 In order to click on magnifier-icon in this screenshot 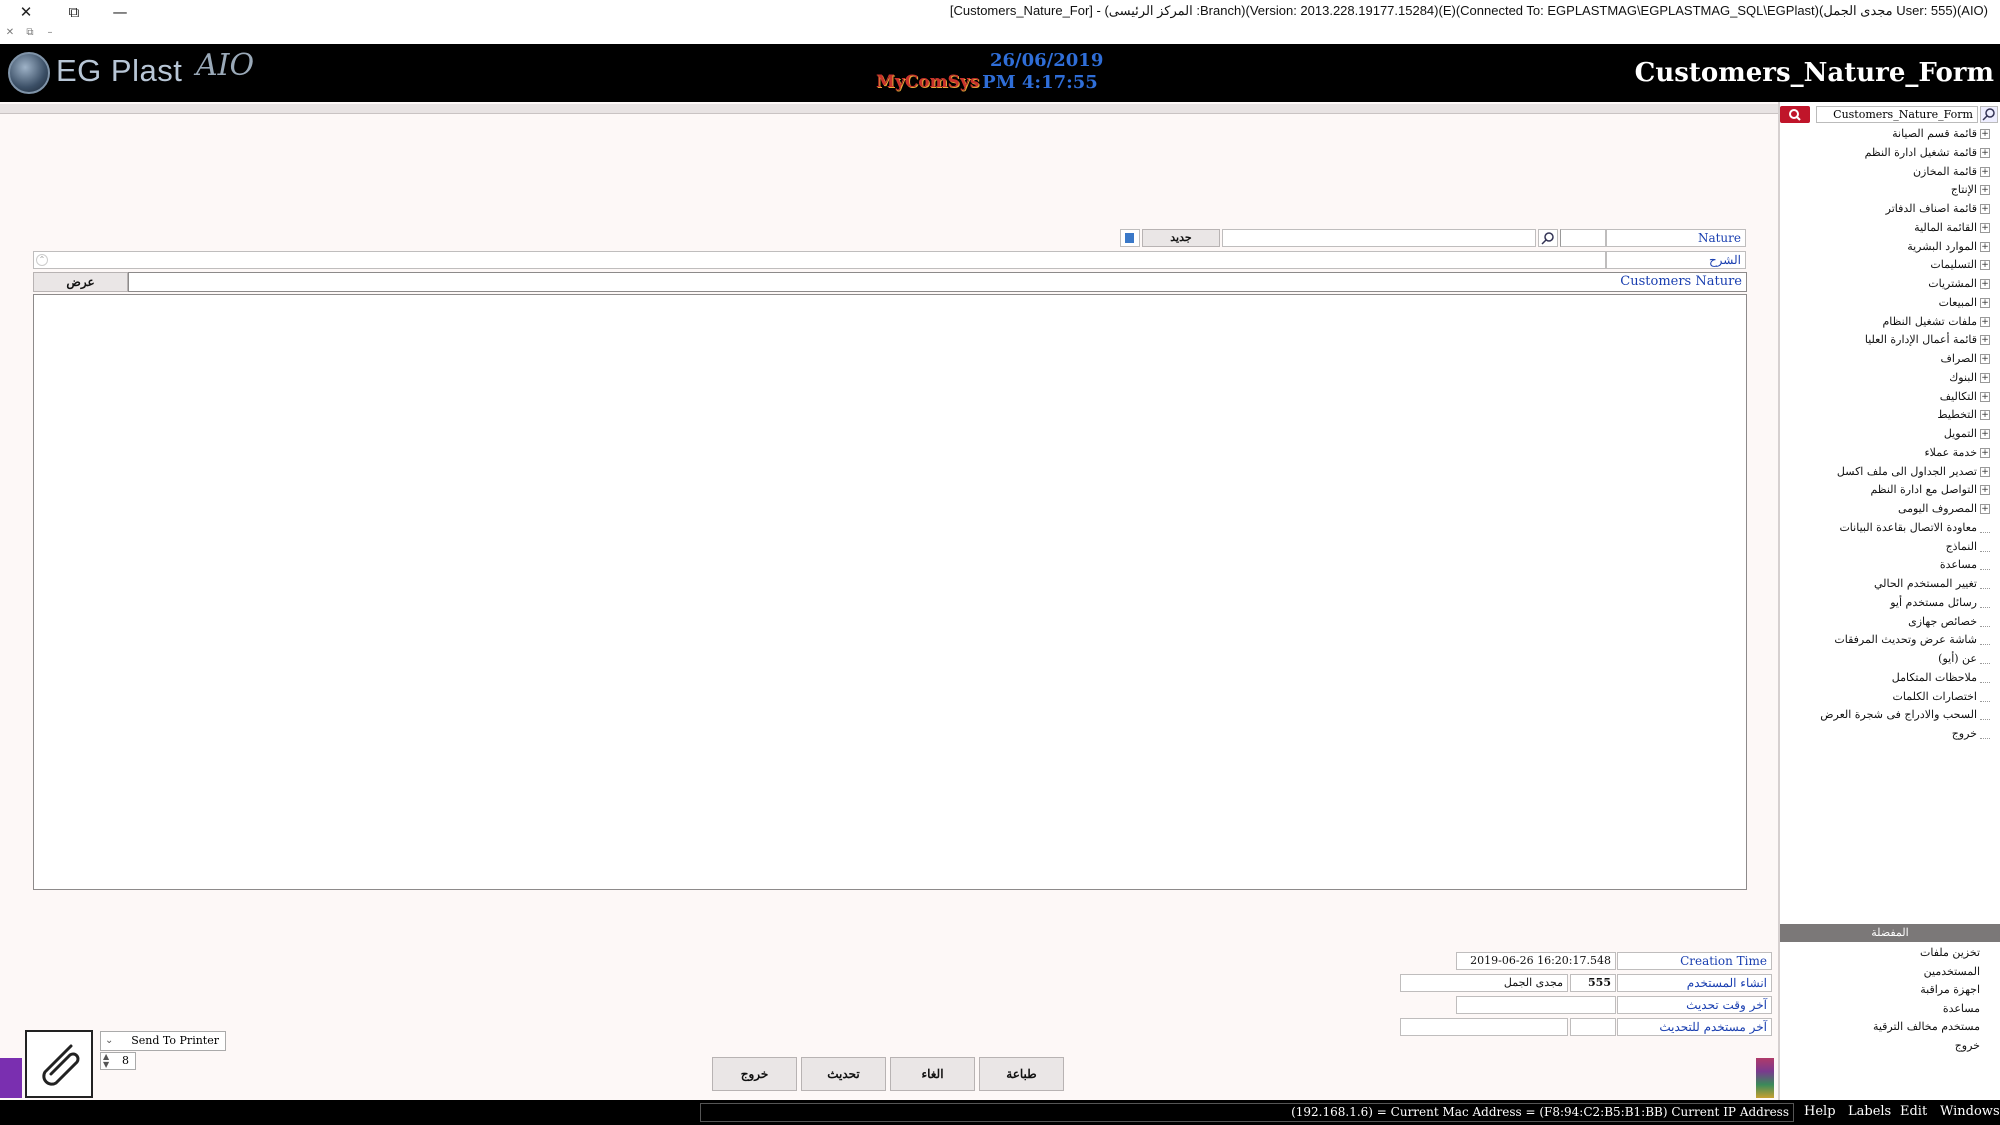, I will do `click(1989, 114)`.